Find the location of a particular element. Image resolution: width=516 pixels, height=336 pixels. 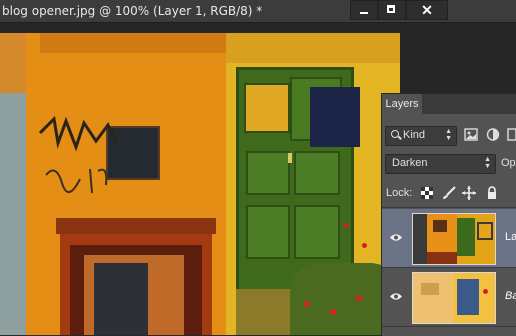

maximize-button is located at coordinates (392, 10).